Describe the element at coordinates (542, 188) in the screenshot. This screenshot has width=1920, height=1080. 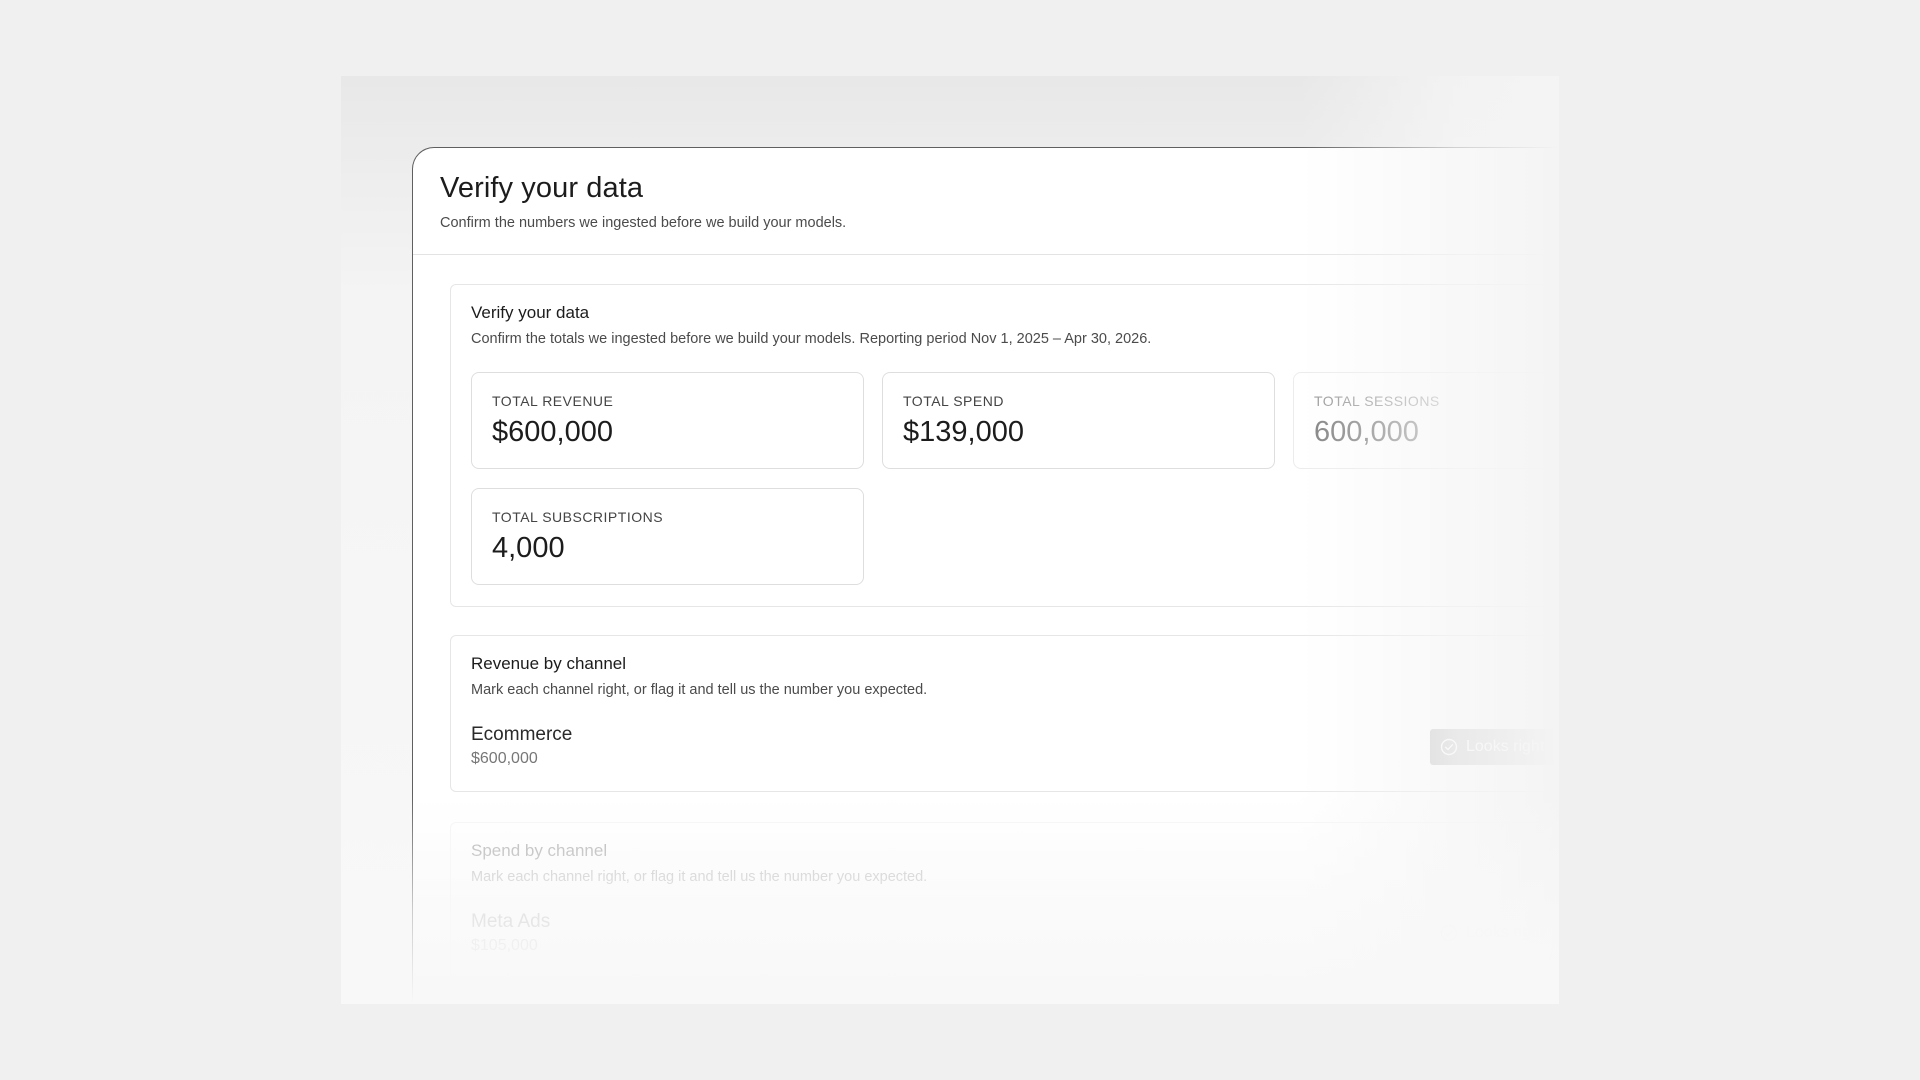
I see `page-title: Verify your data` at that location.